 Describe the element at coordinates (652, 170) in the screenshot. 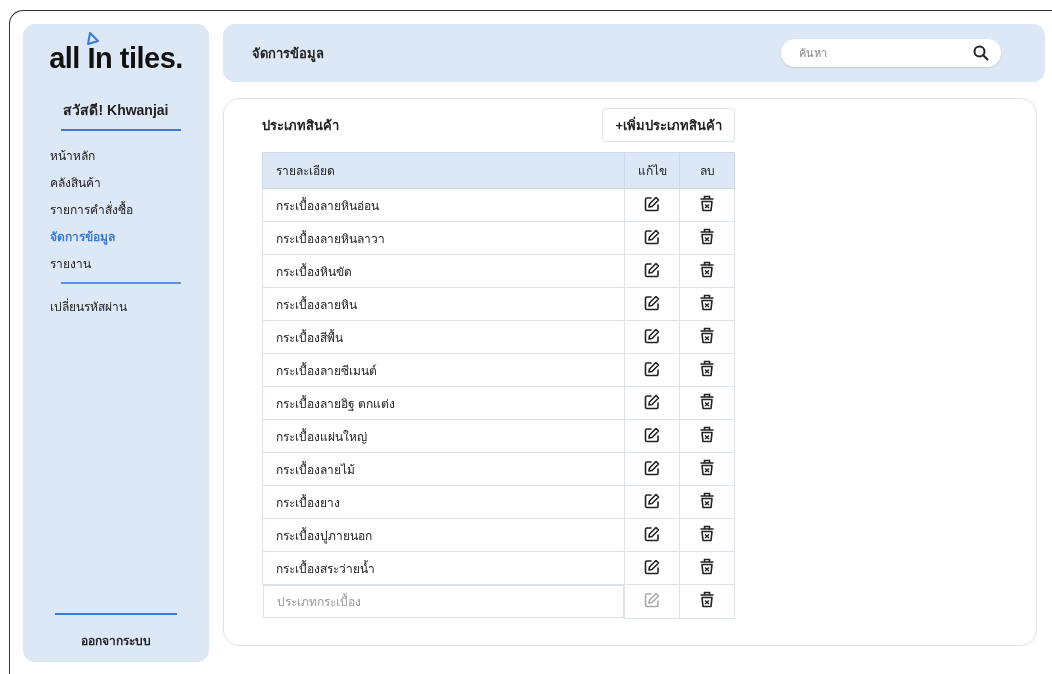

I see `column-header: แก้ไข` at that location.